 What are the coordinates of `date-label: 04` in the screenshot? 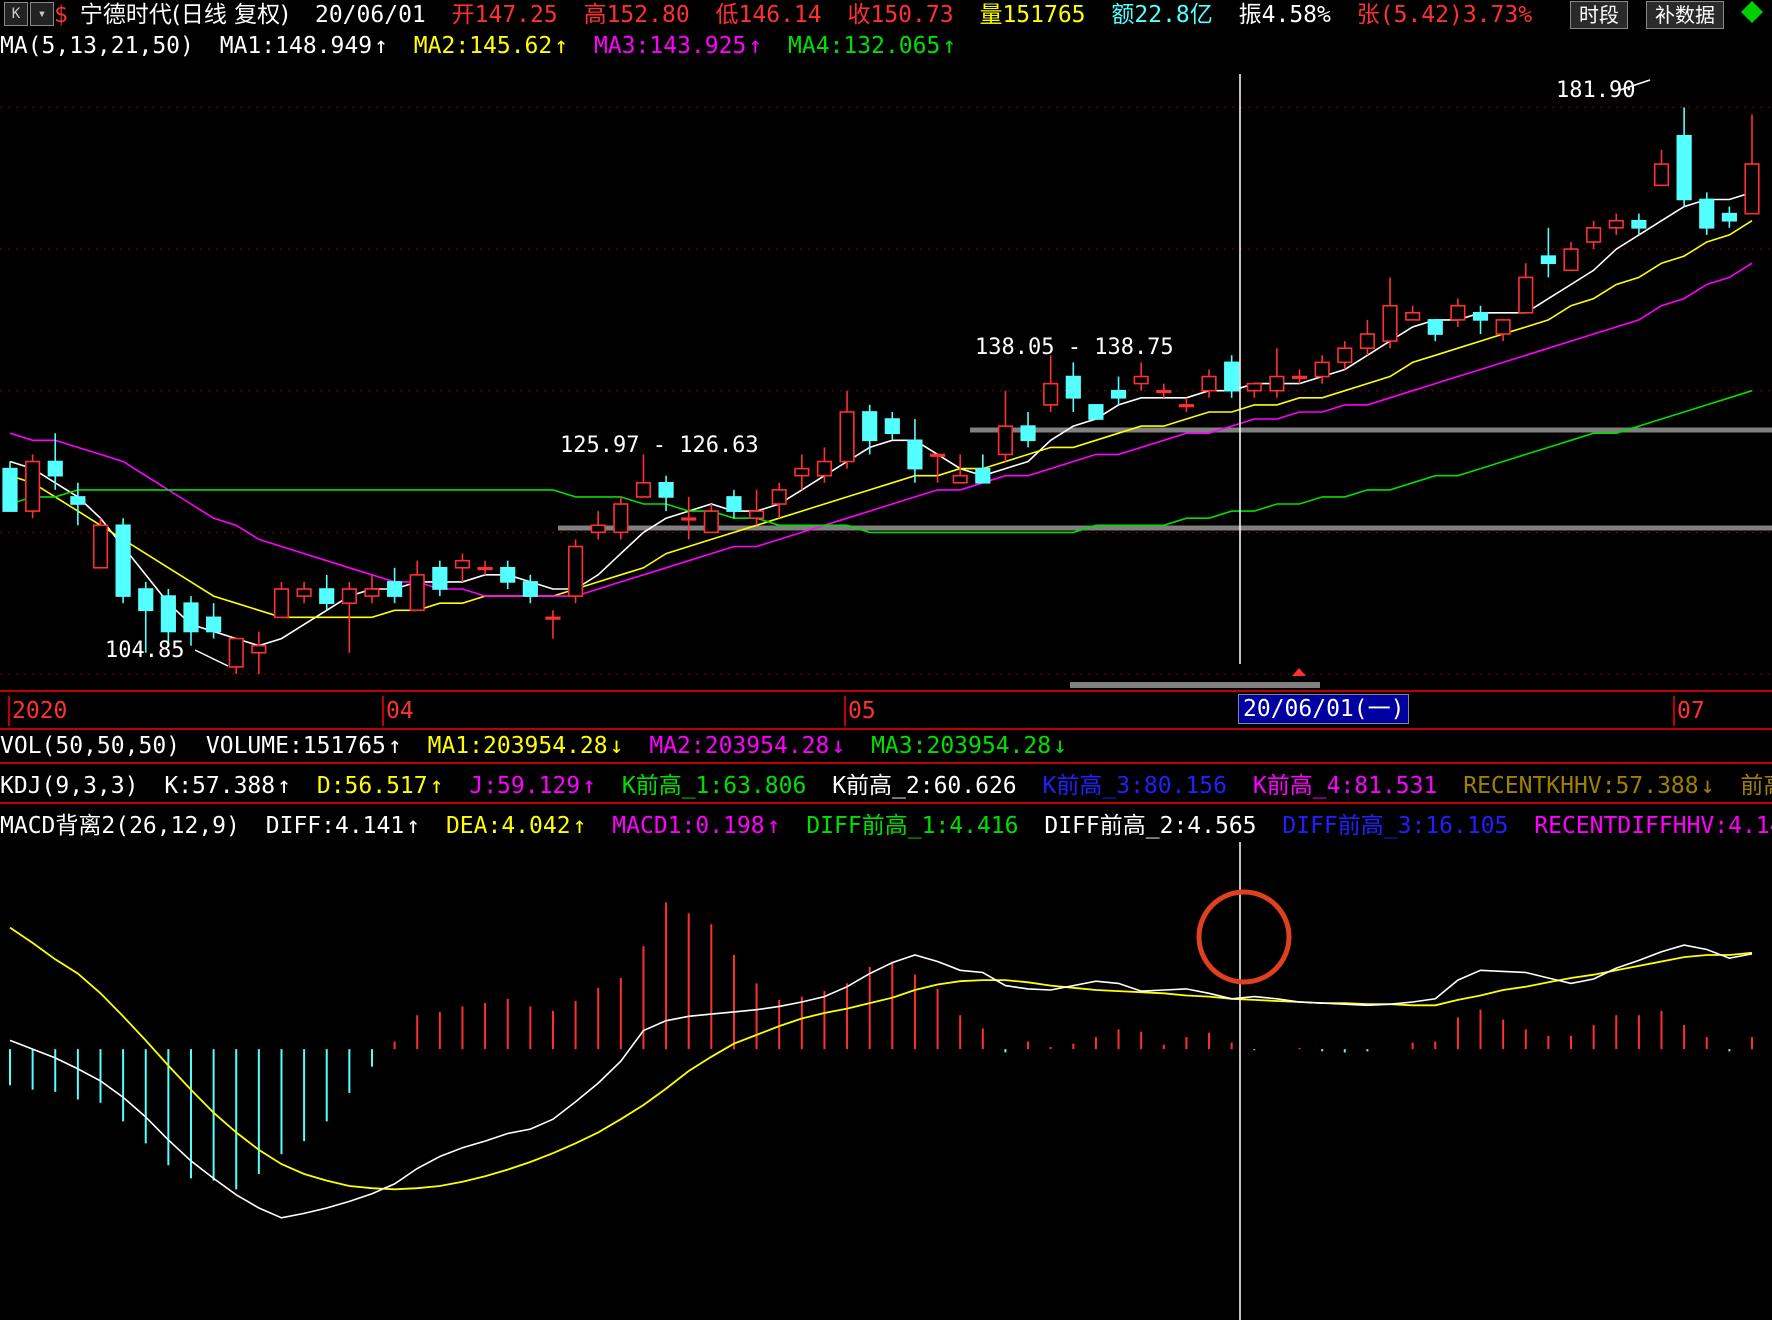 It's located at (398, 711).